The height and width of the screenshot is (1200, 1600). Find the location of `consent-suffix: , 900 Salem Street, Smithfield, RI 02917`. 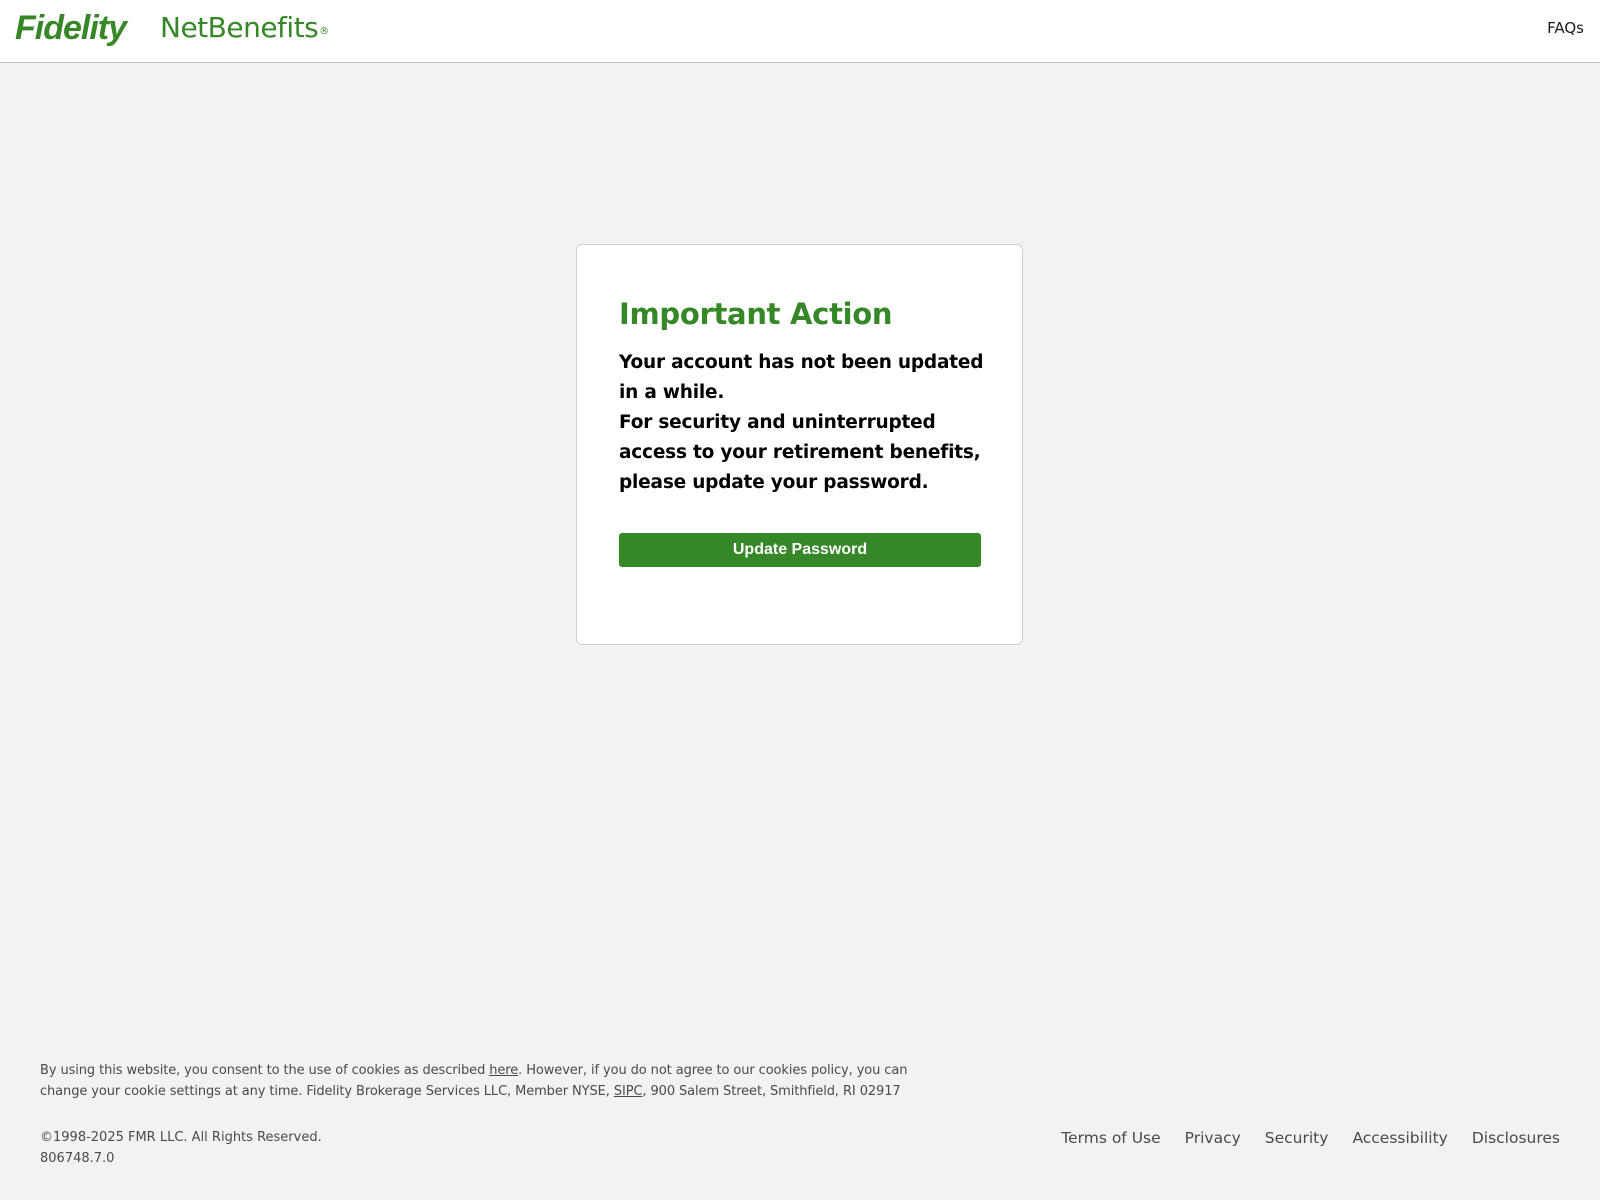

consent-suffix: , 900 Salem Street, Smithfield, RI 02917 is located at coordinates (771, 1091).